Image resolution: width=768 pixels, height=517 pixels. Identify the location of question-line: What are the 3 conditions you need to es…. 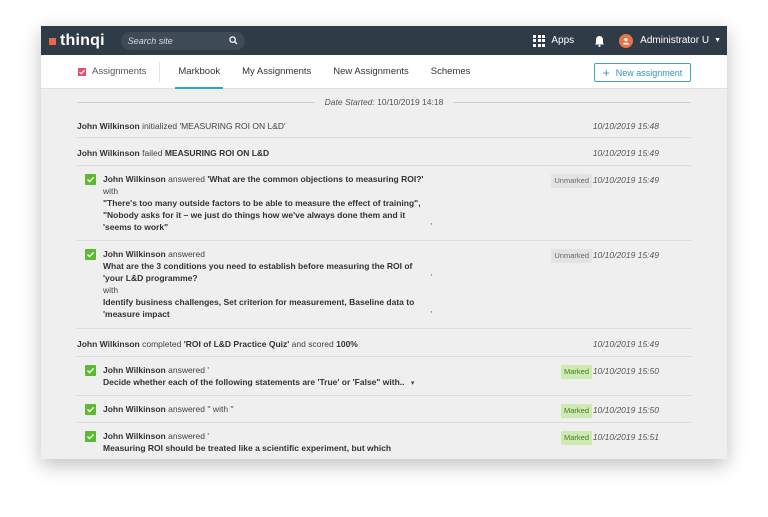
(258, 266).